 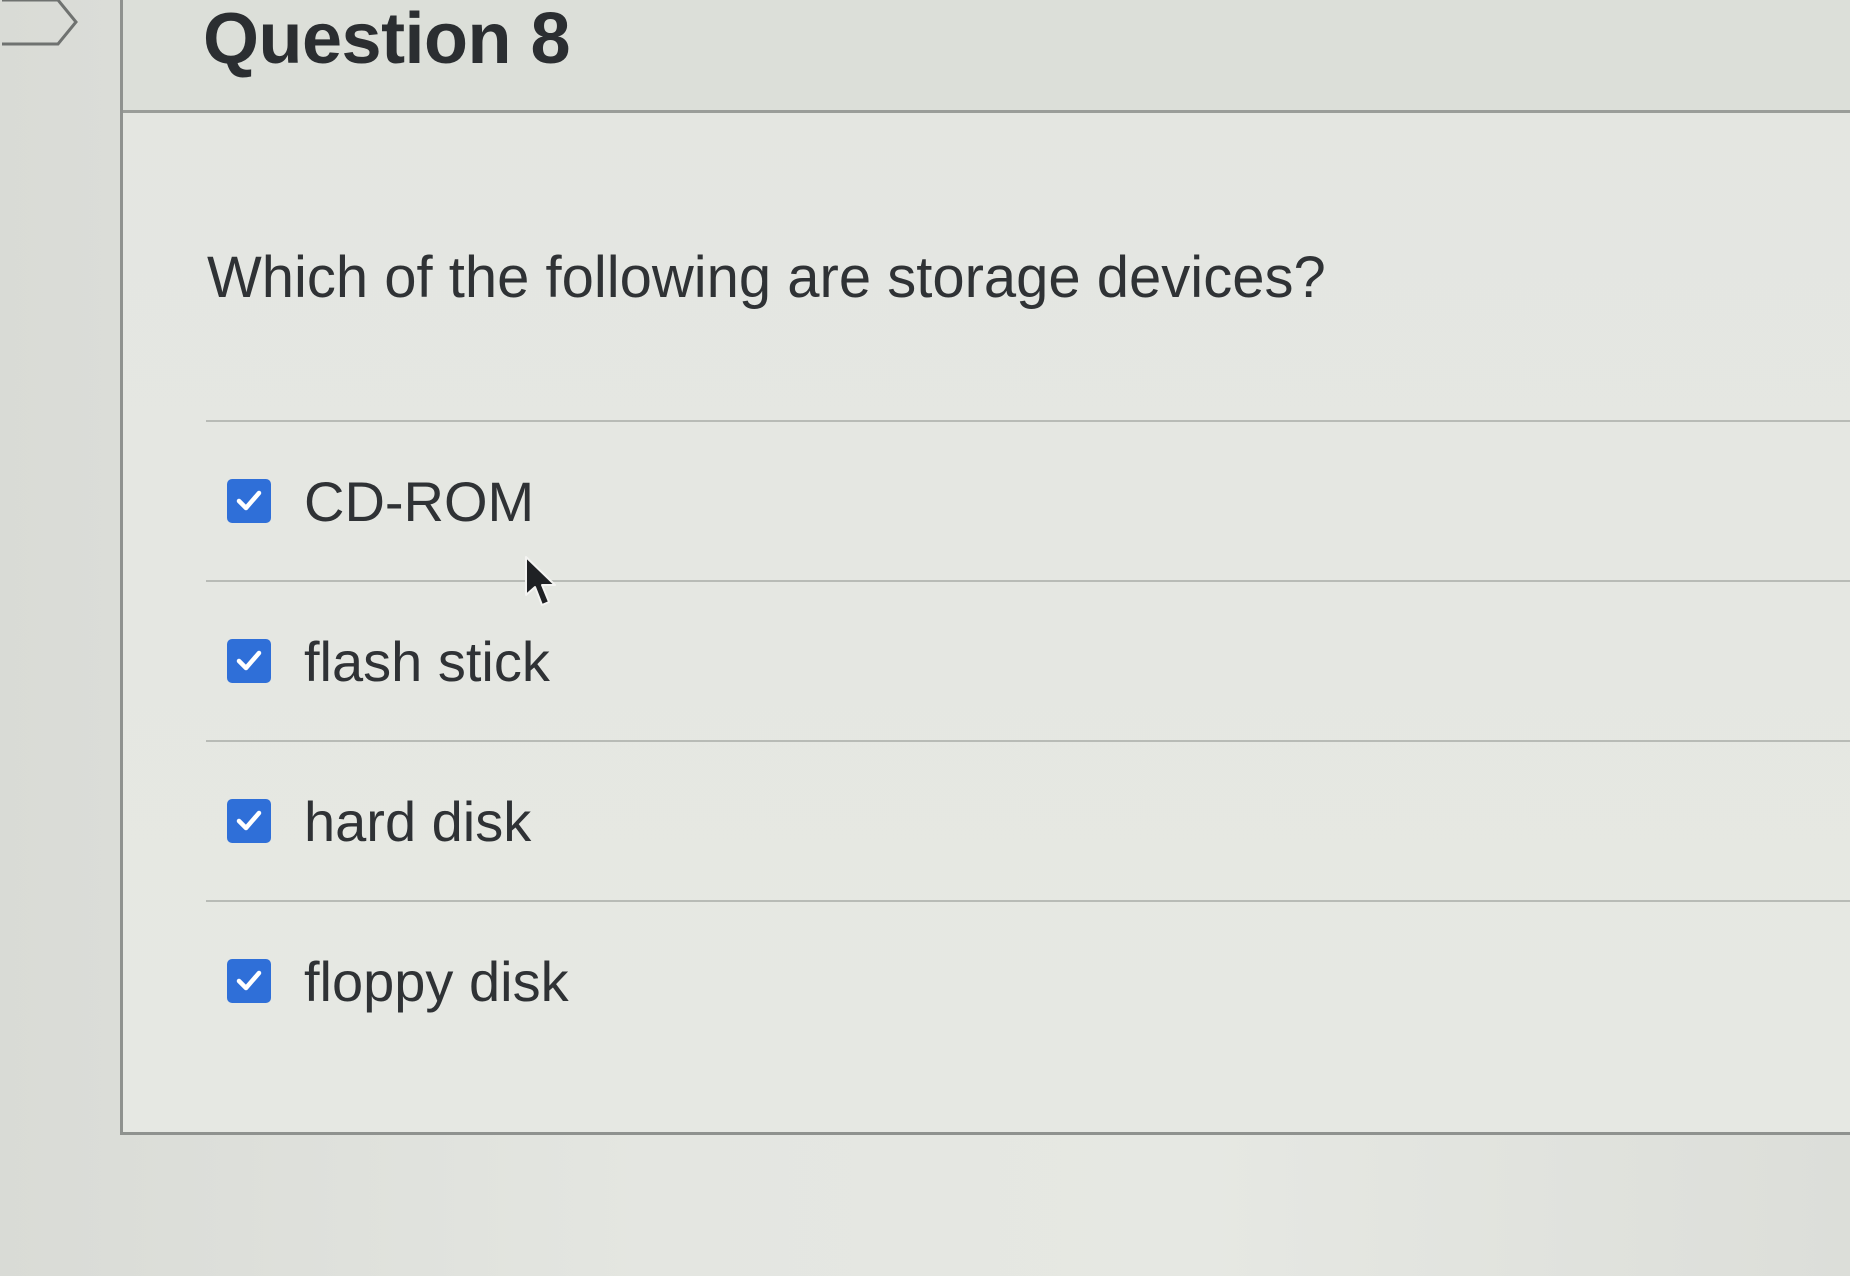 I want to click on question-title: Question 8, so click(x=387, y=39).